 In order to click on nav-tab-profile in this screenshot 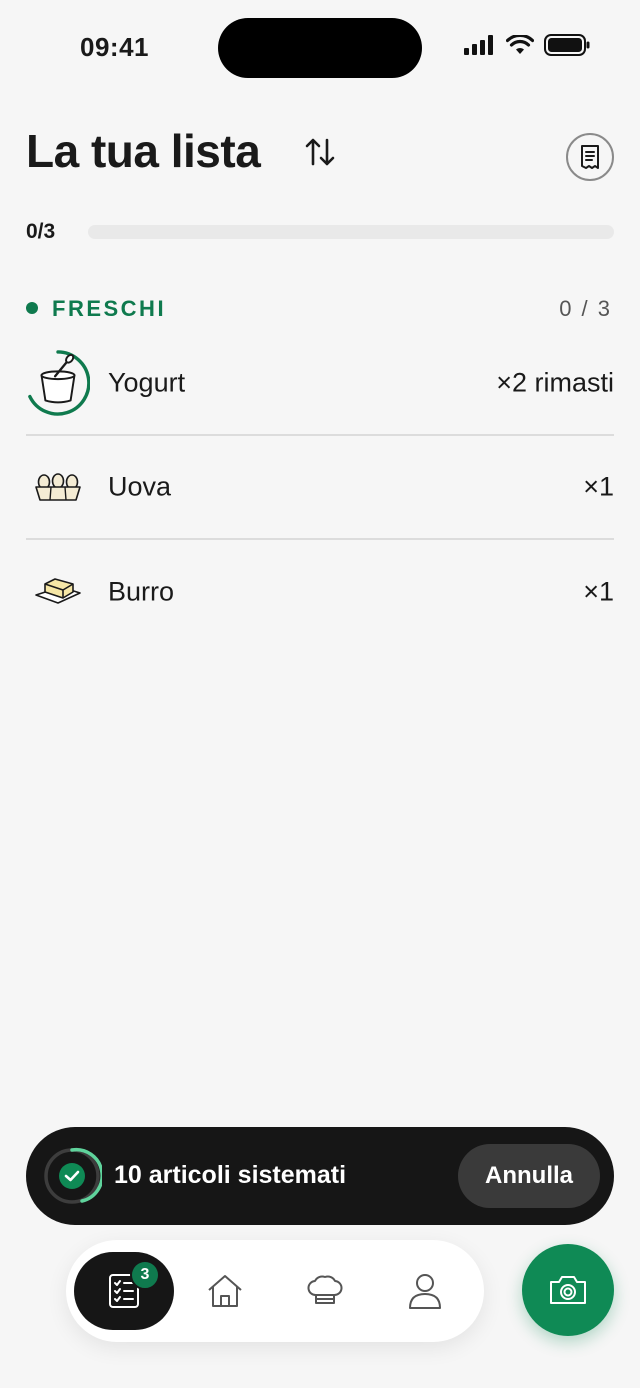, I will do `click(425, 1291)`.